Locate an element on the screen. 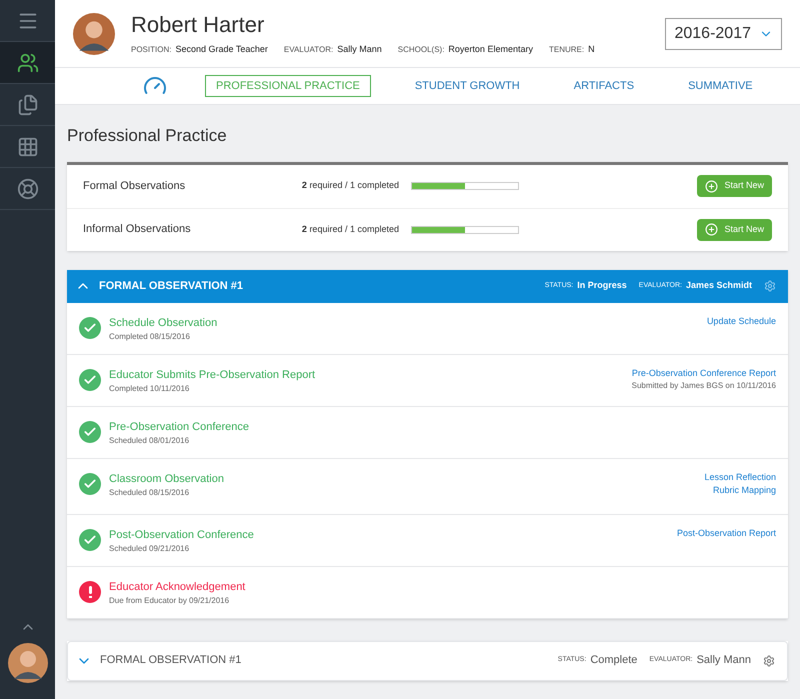  field-value: Royerton Elementary is located at coordinates (490, 49).